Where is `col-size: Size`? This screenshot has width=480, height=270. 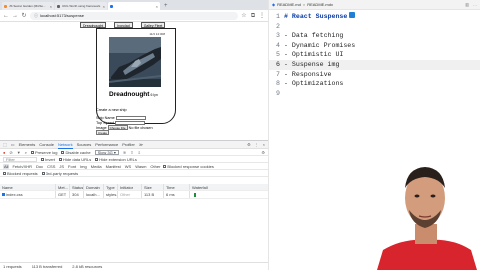
col-size: Size is located at coordinates (153, 187).